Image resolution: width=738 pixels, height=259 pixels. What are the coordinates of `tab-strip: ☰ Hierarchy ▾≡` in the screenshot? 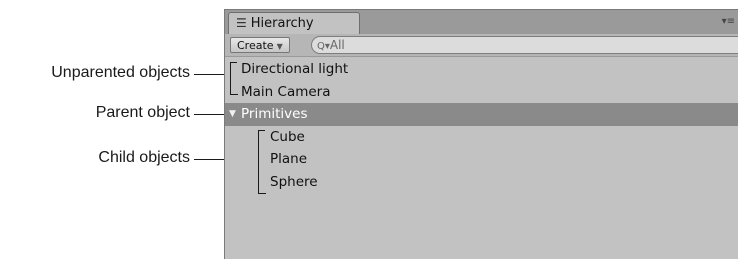 It's located at (481, 22).